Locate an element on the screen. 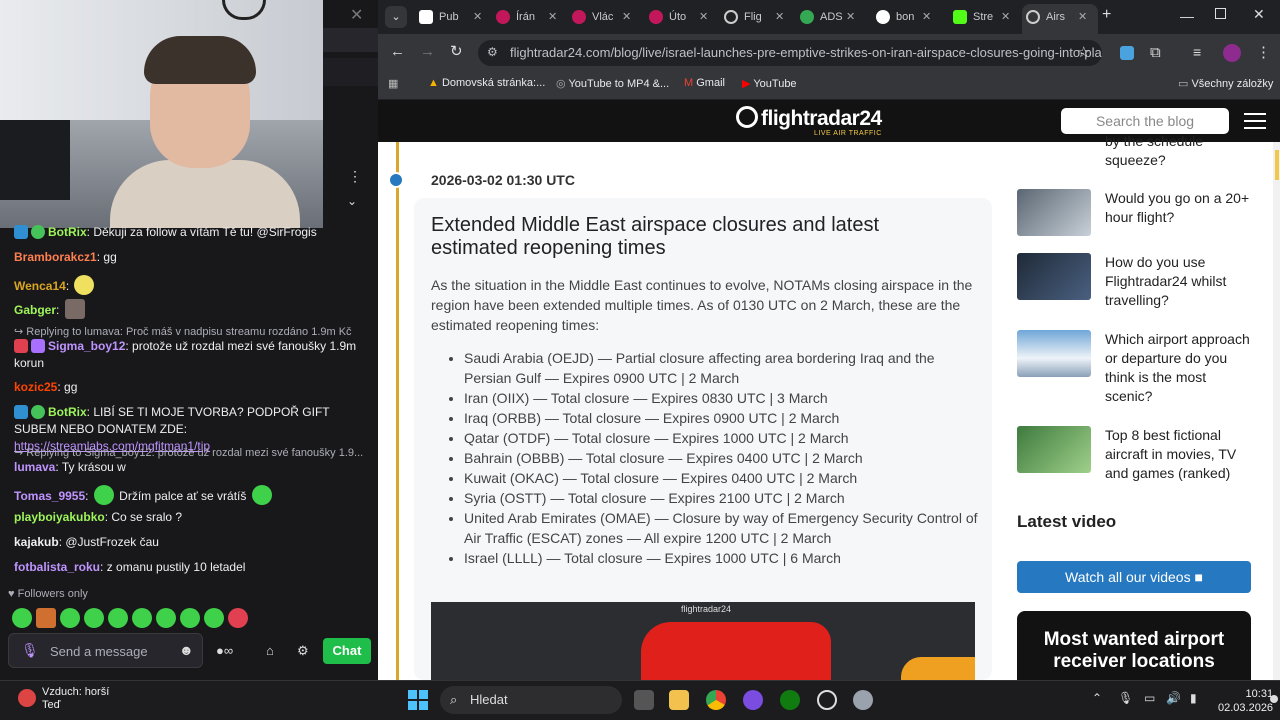 The image size is (1280, 720). windows-start-icon is located at coordinates (418, 700).